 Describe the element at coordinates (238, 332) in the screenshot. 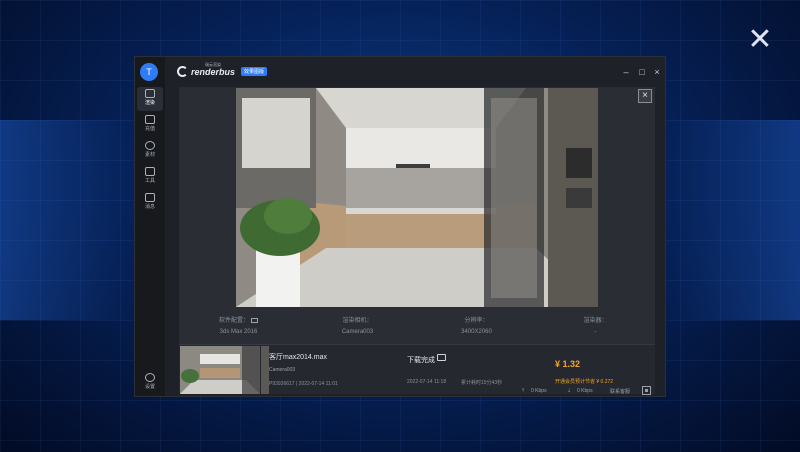

I see `info-value: 3ds Max 2016` at that location.